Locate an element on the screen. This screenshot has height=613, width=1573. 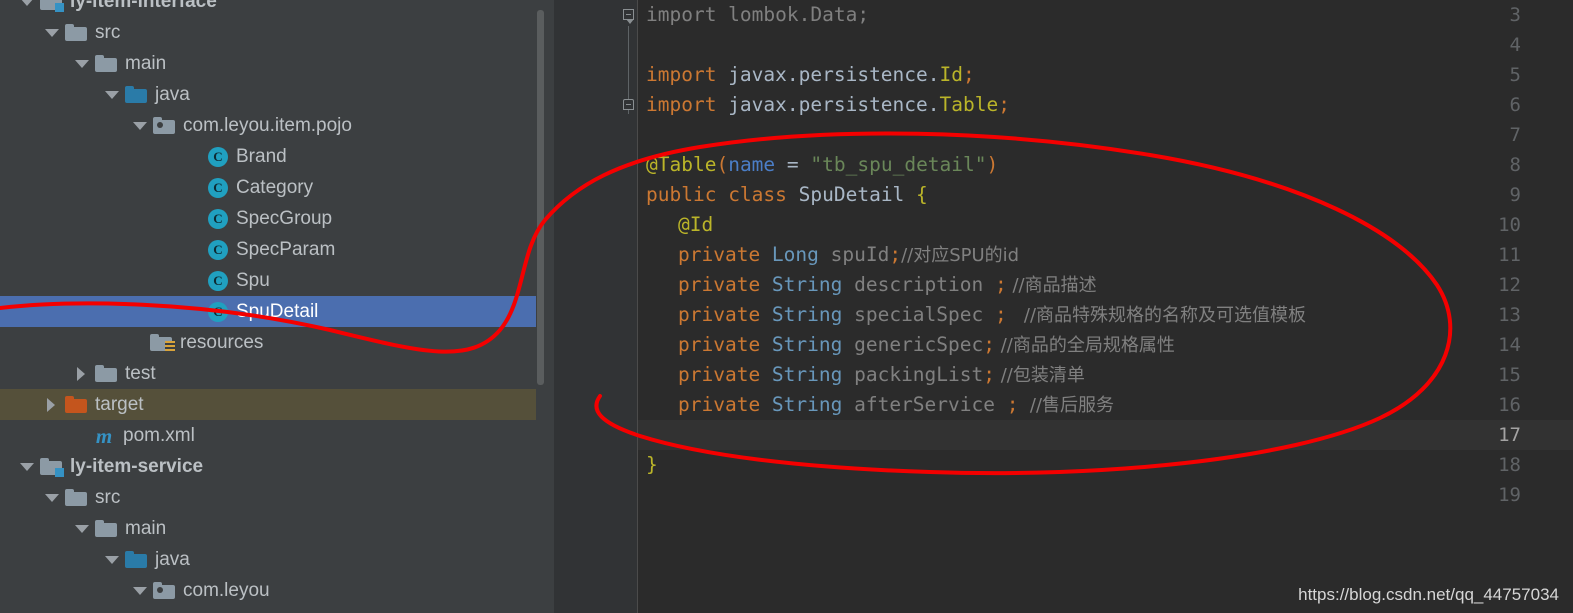
code-line-14: private String genericSpec; //商品的全局规格属性 is located at coordinates (926, 345).